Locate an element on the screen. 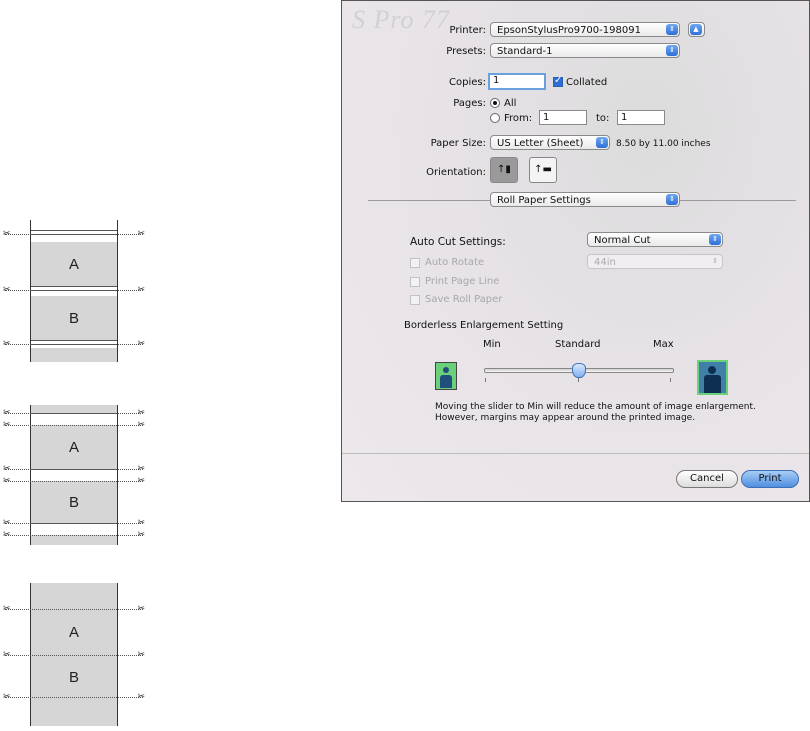 The width and height of the screenshot is (810, 731). paper-roll: A B ✂ ✂ ✂ ✂ ✂ ✂ ✂ ✂ ✂ ✂ ✂ ✂ is located at coordinates (74, 475).